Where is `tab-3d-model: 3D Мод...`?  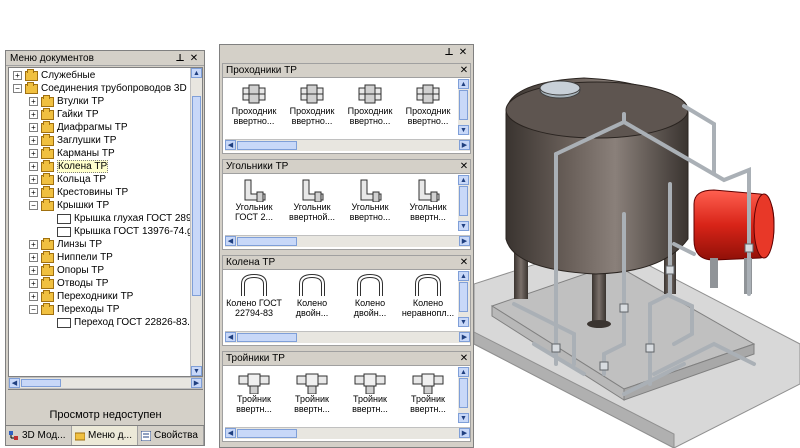 tab-3d-model: 3D Мод... is located at coordinates (39, 435).